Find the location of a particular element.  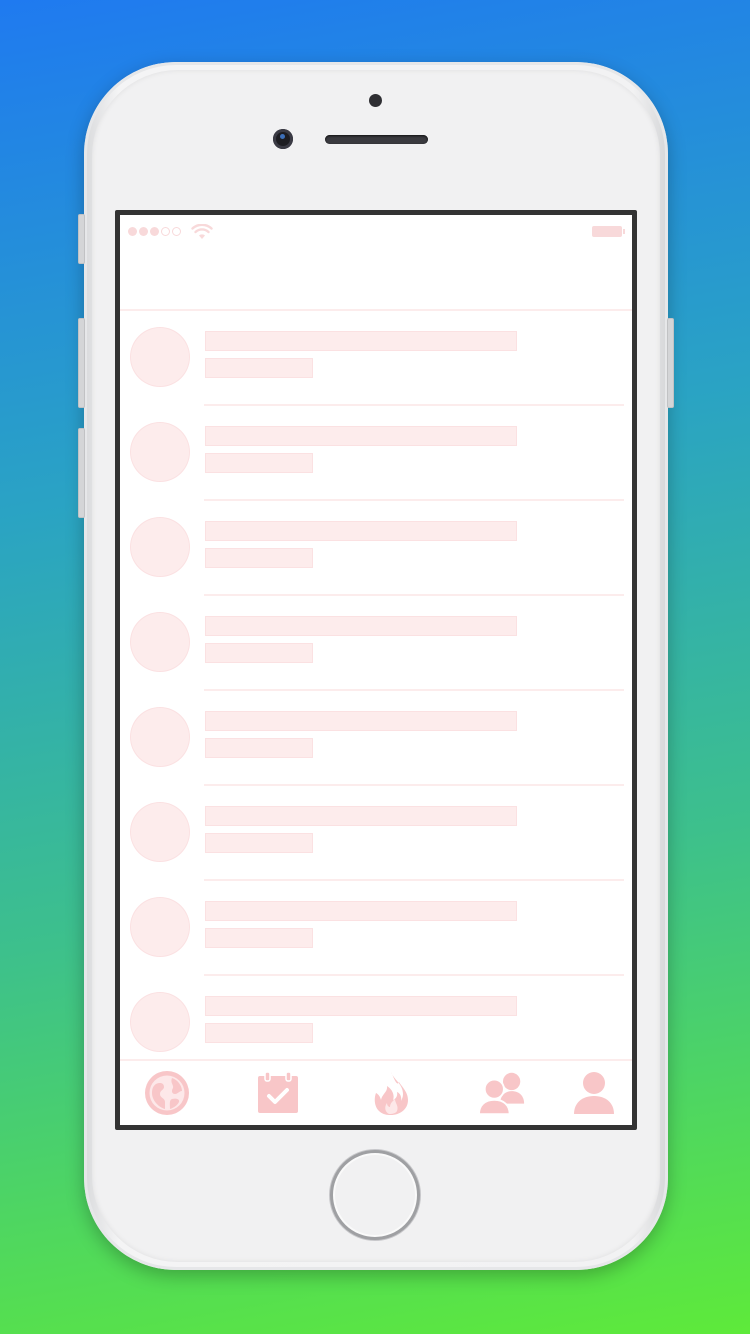

navigation-bar is located at coordinates (376, 278).